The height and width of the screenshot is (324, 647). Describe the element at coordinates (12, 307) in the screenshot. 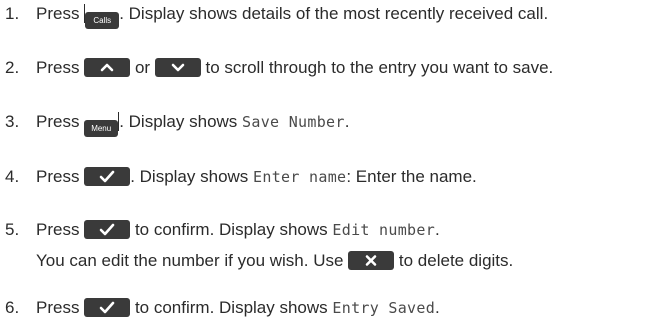

I see `step-number: 6.` at that location.